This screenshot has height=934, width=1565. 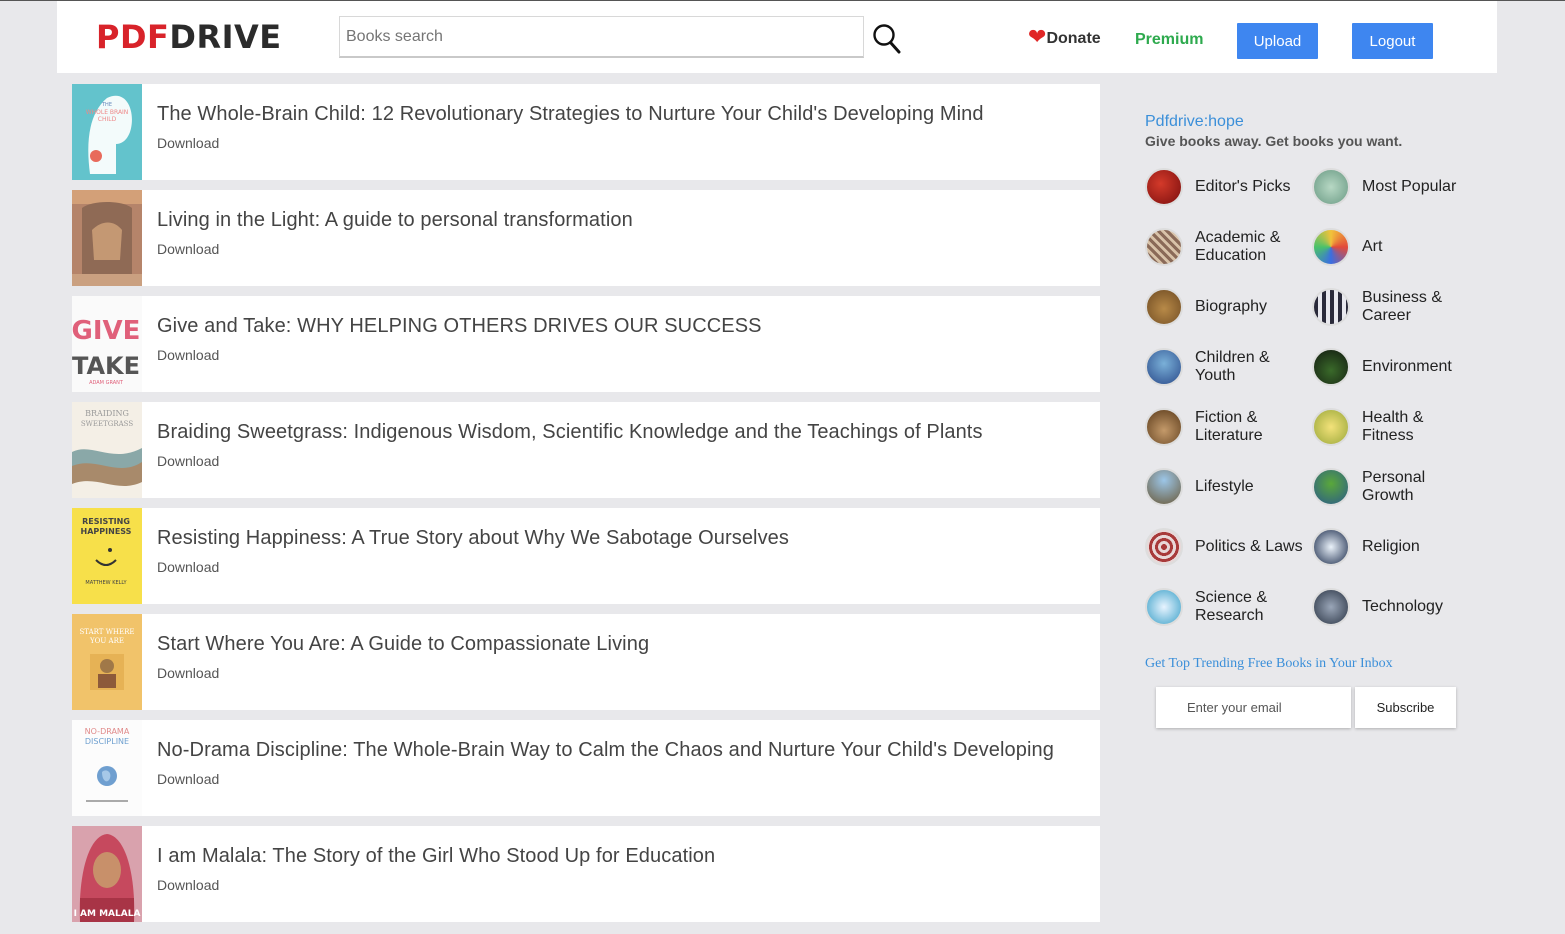 I want to click on category-item: Health & Fitness, so click(x=1394, y=427).